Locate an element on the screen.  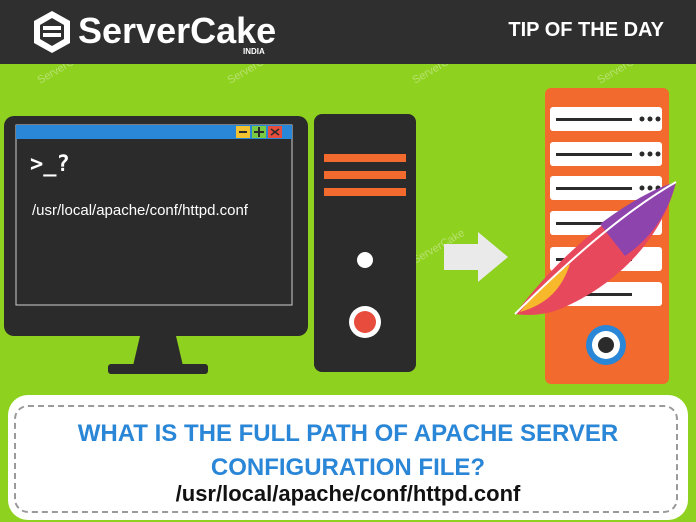
tip-of-the-day-label: TIP OF THE DAY is located at coordinates (586, 30).